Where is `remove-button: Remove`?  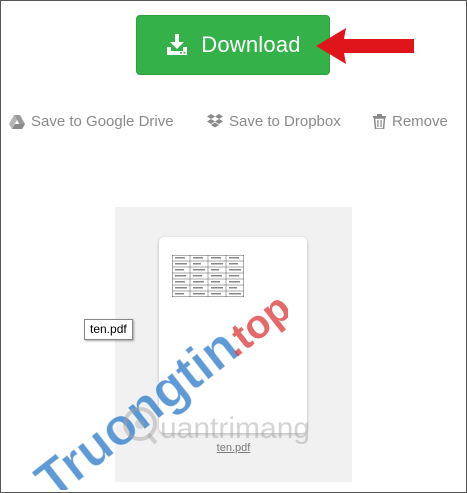
remove-button: Remove is located at coordinates (410, 121).